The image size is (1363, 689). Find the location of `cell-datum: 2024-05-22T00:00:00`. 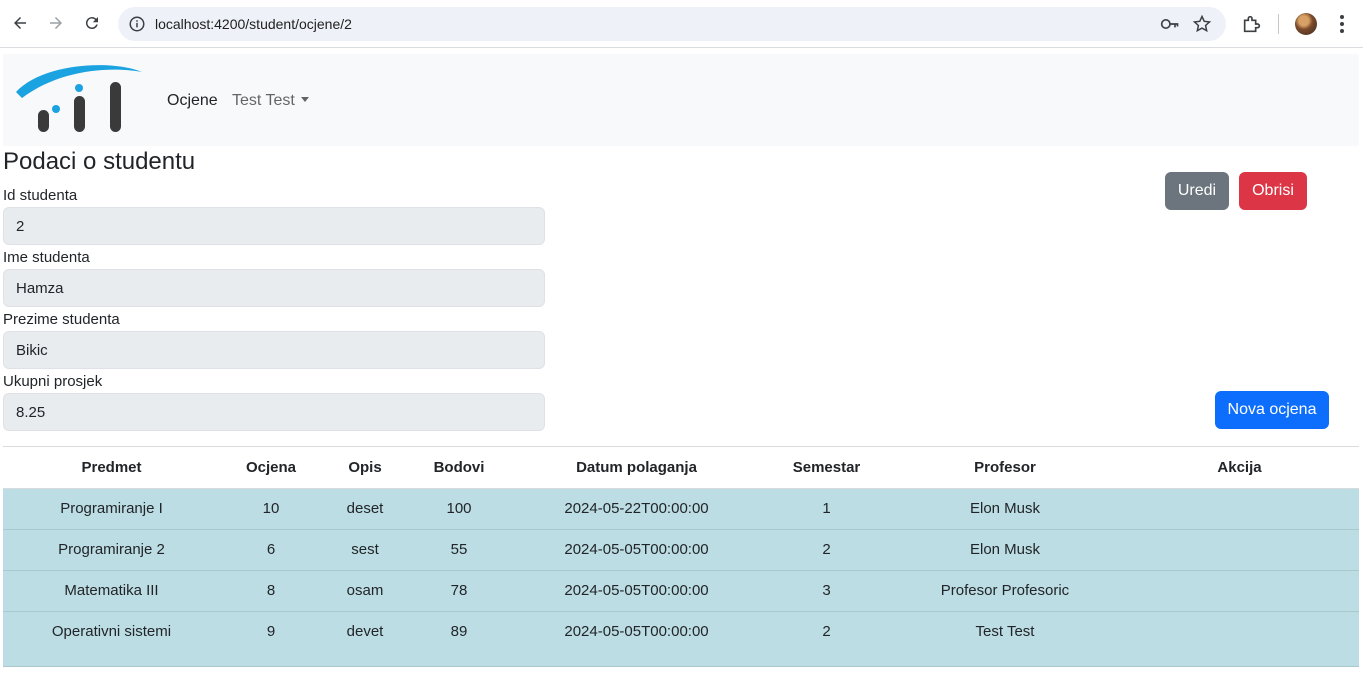

cell-datum: 2024-05-22T00:00:00 is located at coordinates (636, 509).